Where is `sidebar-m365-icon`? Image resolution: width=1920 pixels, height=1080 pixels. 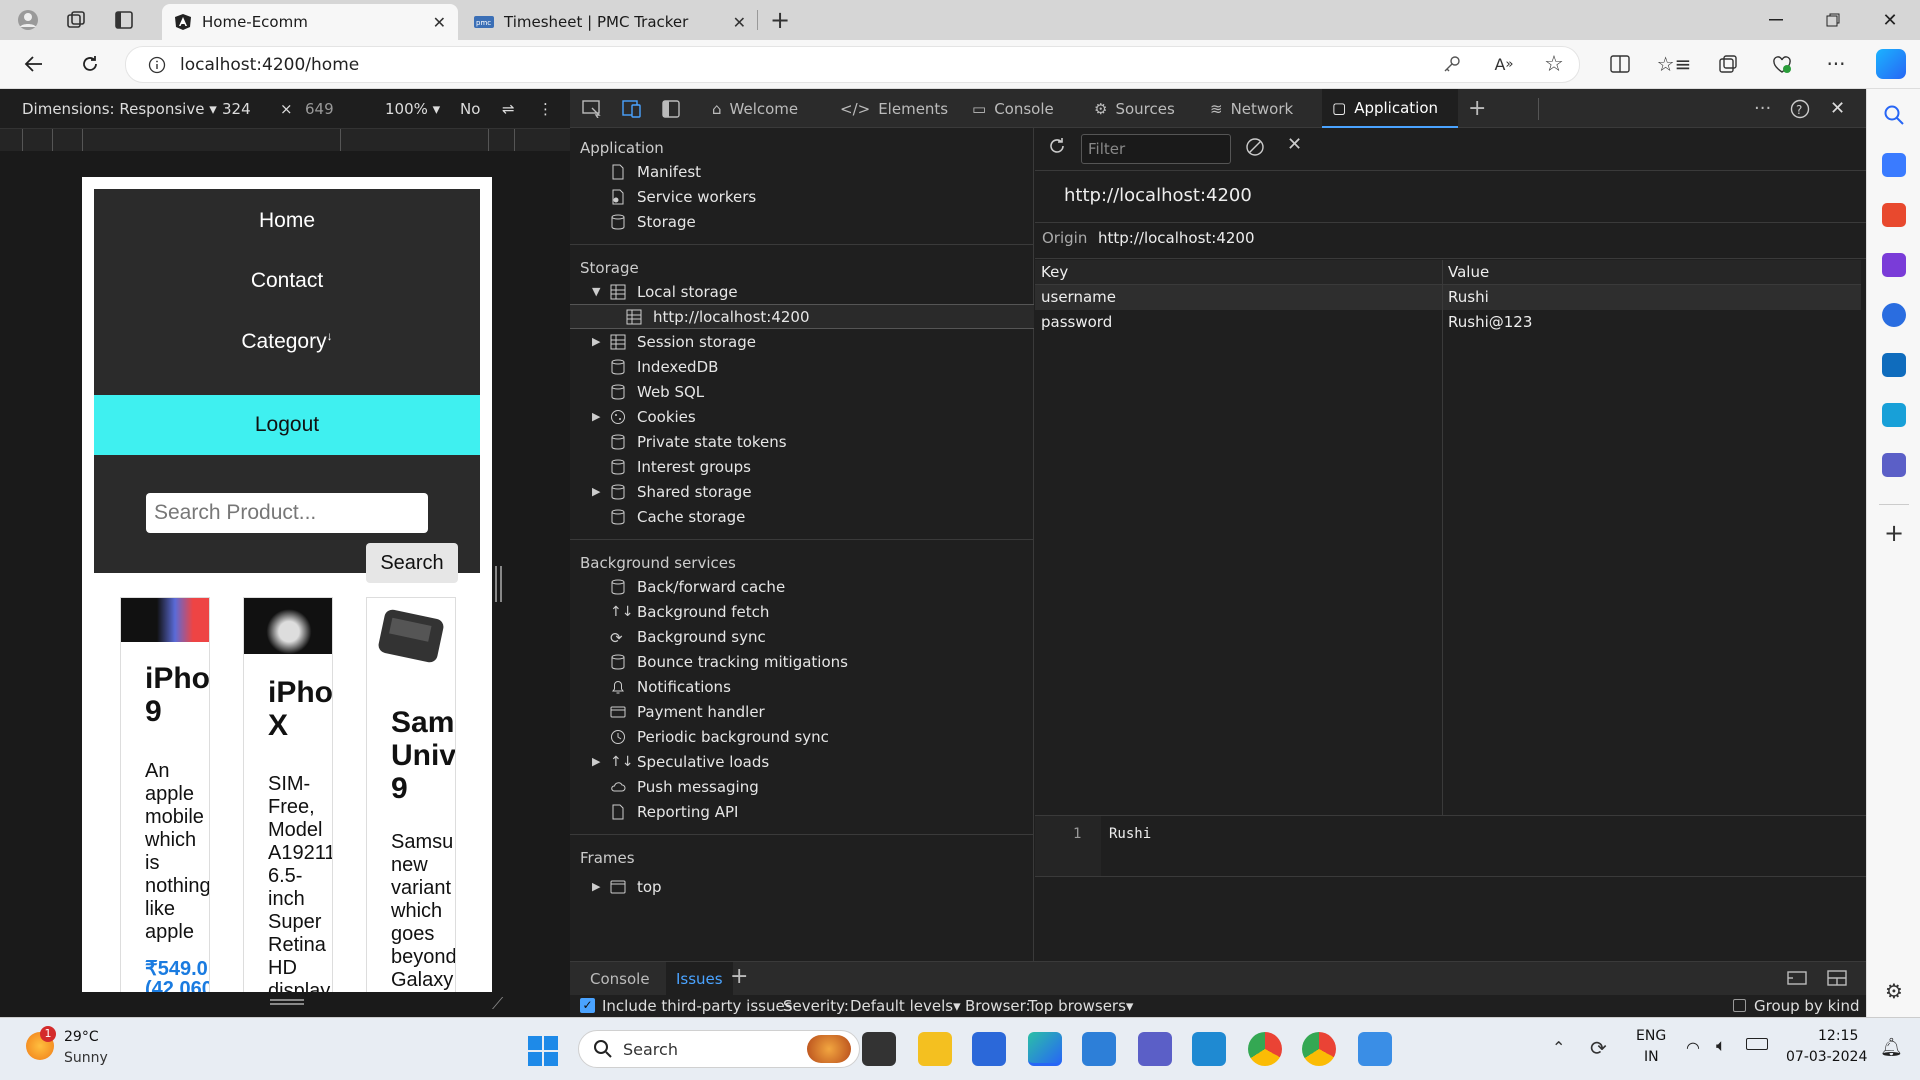
sidebar-m365-icon is located at coordinates (1894, 315).